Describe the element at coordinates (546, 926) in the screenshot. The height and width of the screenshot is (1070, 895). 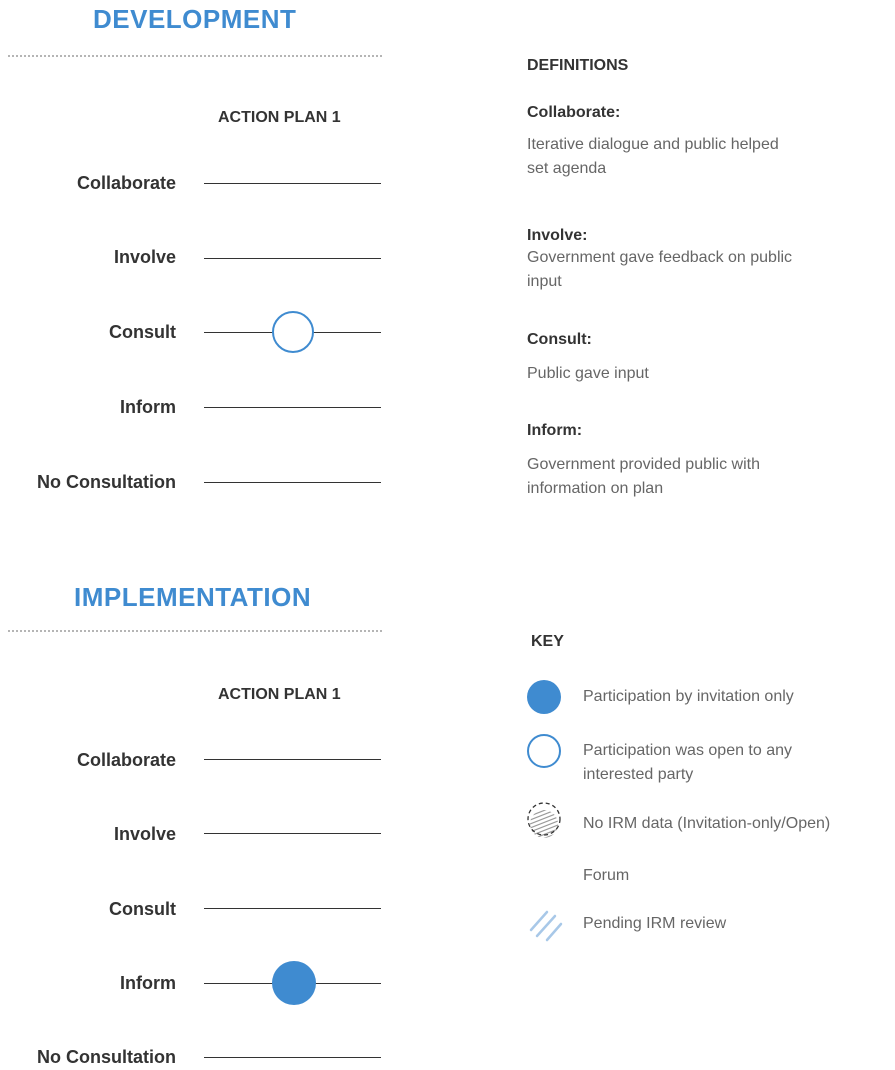
I see `striped-circle-icon` at that location.